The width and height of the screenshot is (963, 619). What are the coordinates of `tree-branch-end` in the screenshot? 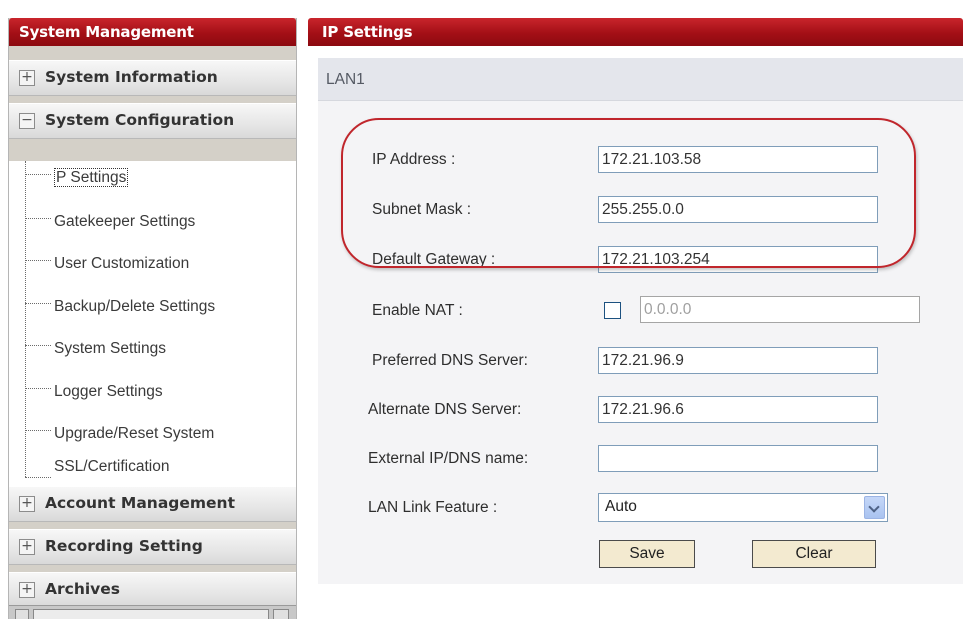 It's located at (38, 477).